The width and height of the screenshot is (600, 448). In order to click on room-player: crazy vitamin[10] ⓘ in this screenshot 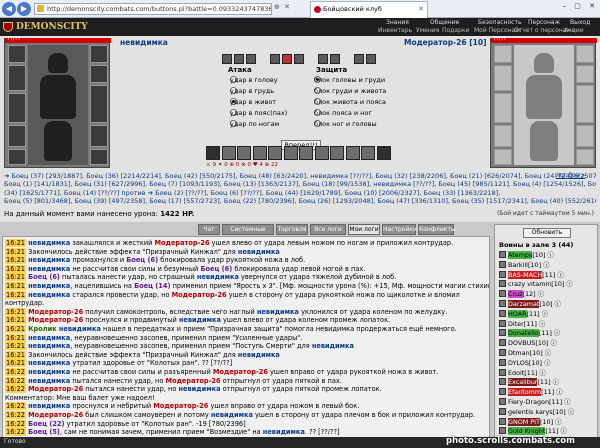, I will do `click(536, 284)`.